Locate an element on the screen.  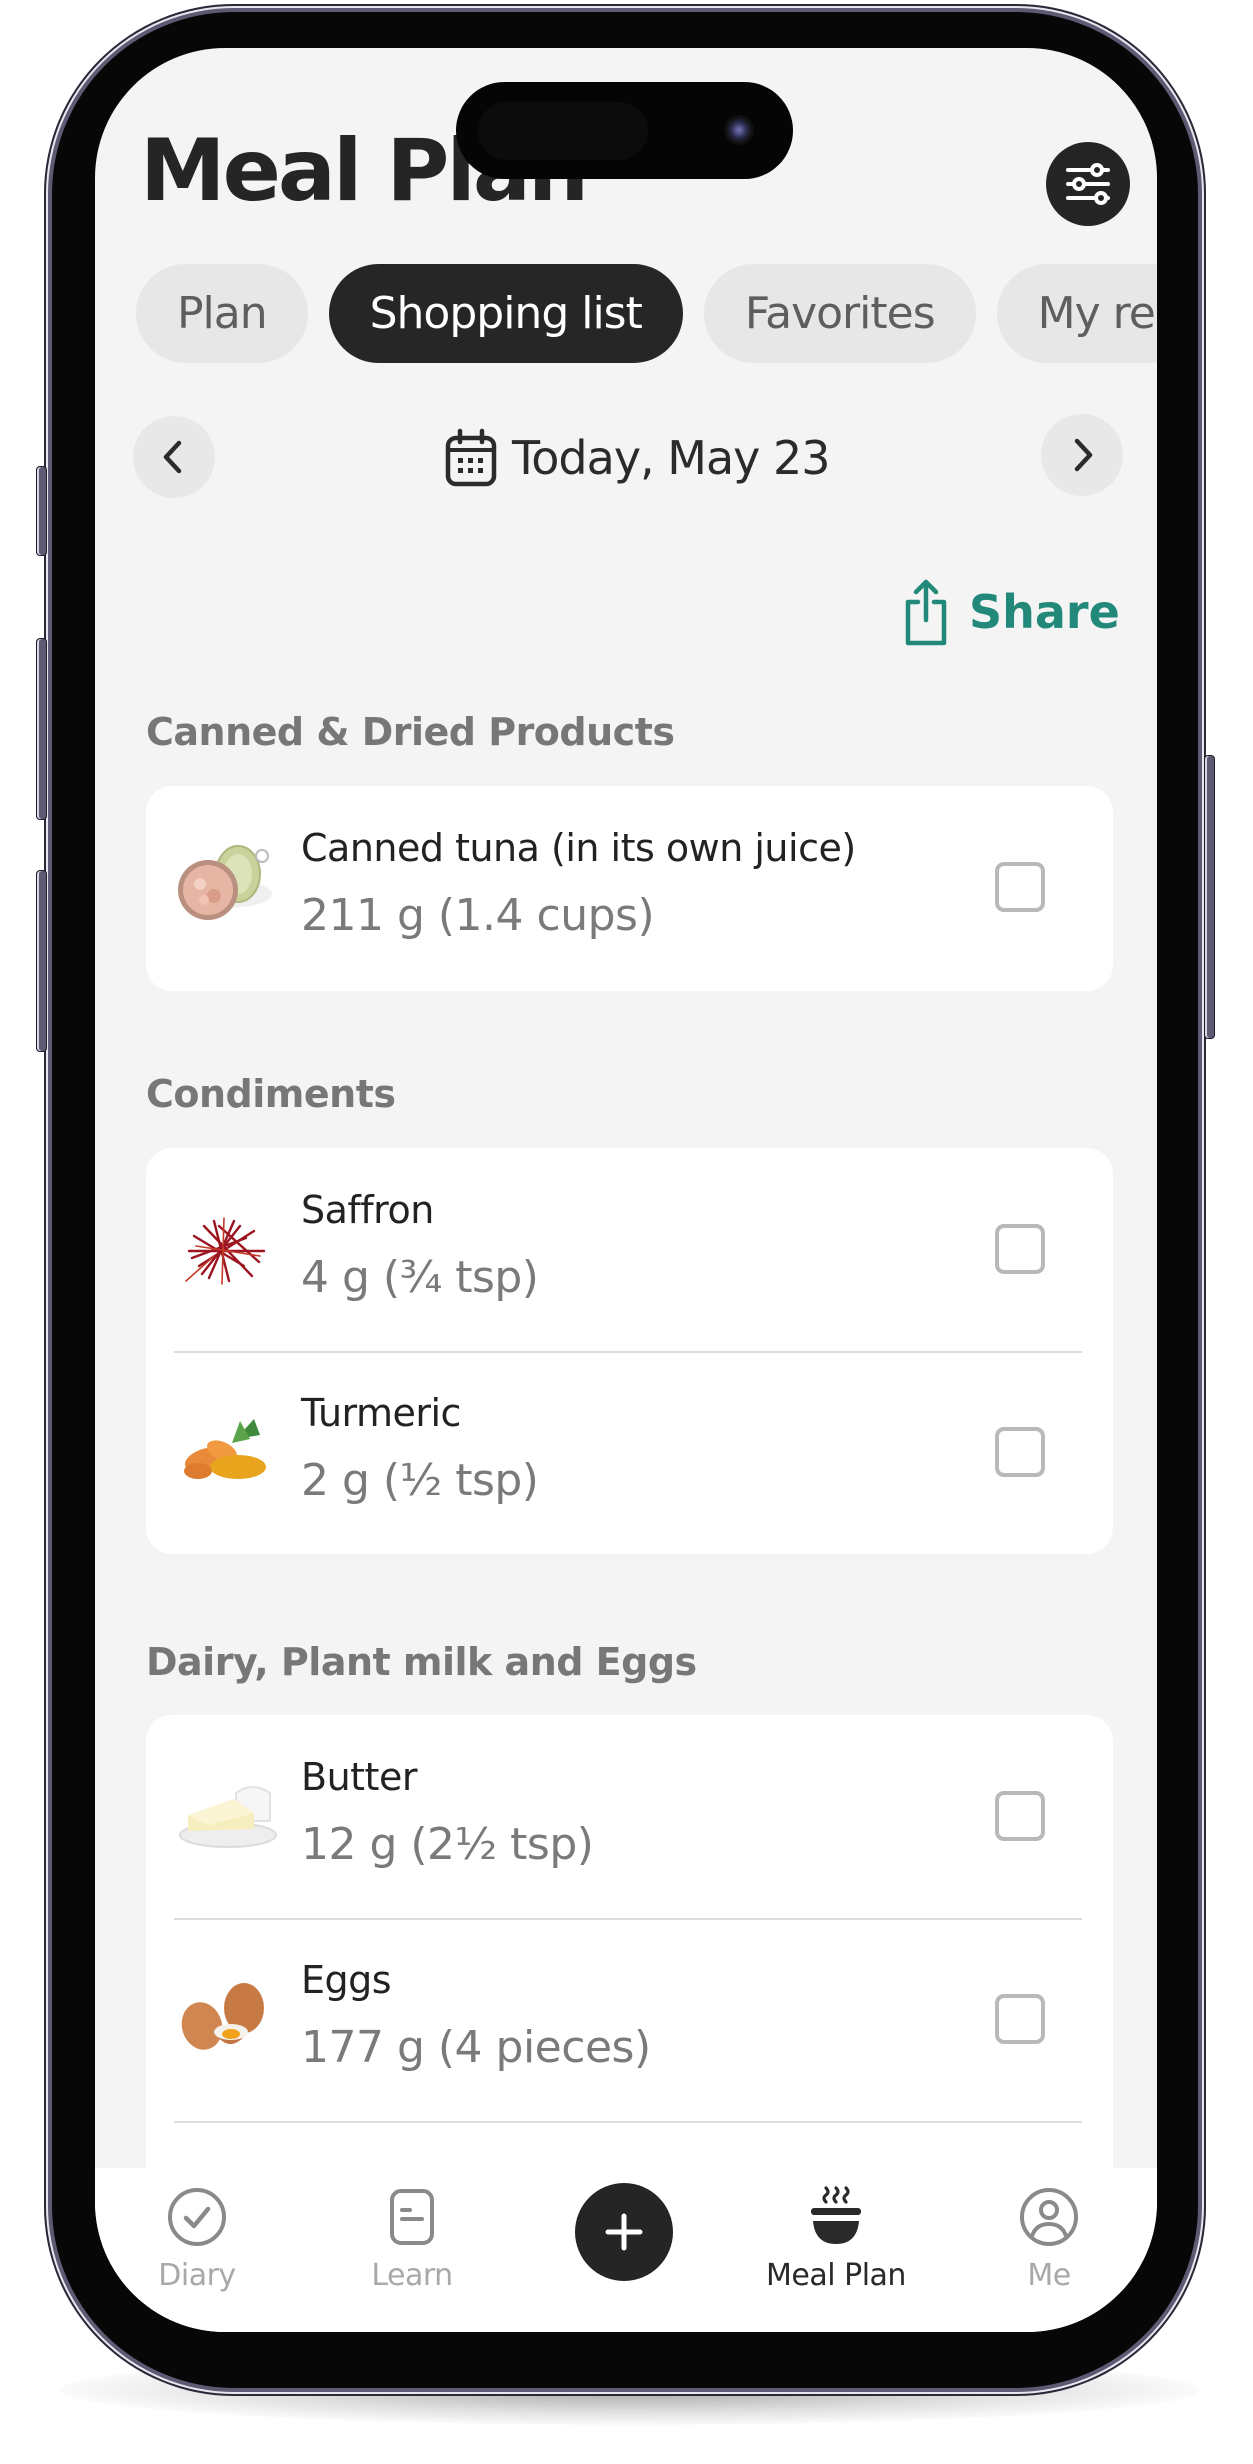
tab-plan: Plan is located at coordinates (222, 313).